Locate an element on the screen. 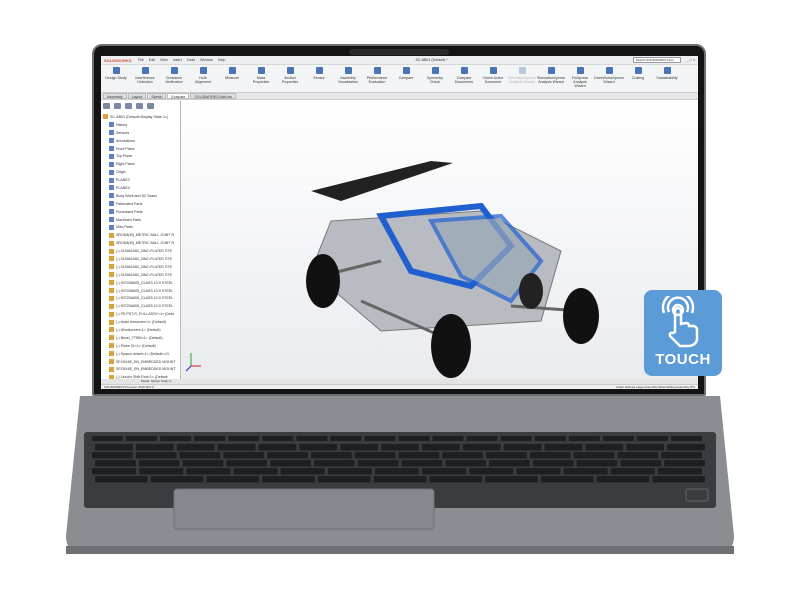  display-icon is located at coordinates (150, 106).